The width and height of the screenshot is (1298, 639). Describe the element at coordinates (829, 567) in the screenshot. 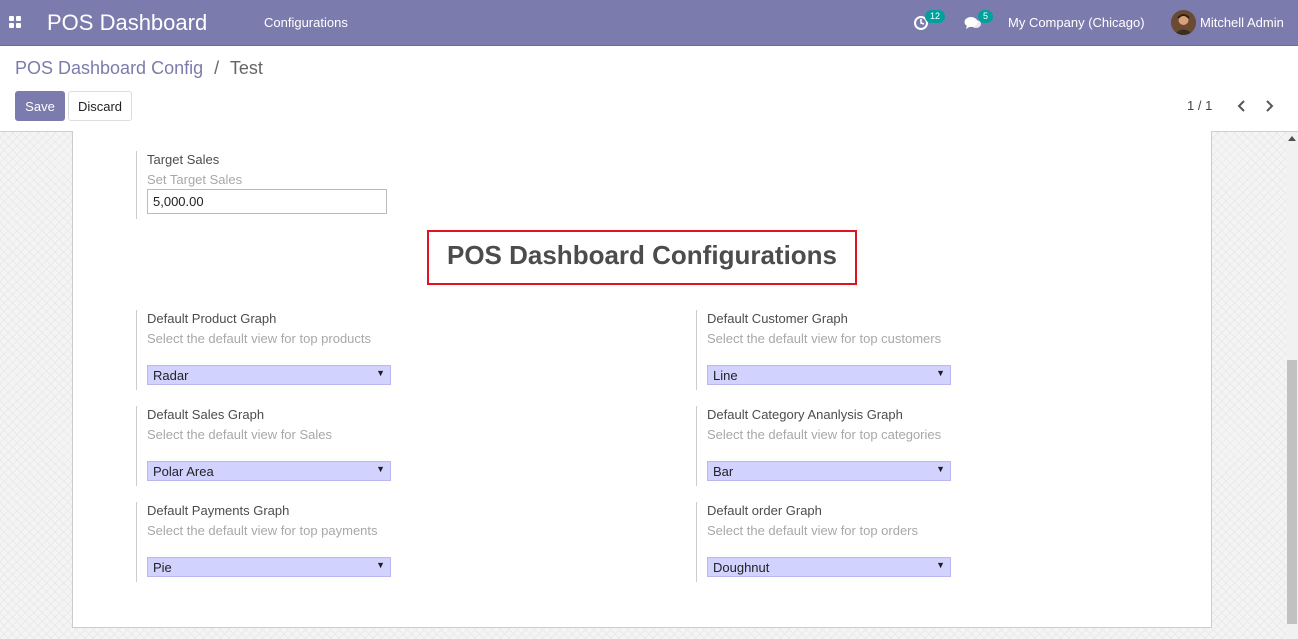

I see `order-graph-select: Doughnut ▼` at that location.